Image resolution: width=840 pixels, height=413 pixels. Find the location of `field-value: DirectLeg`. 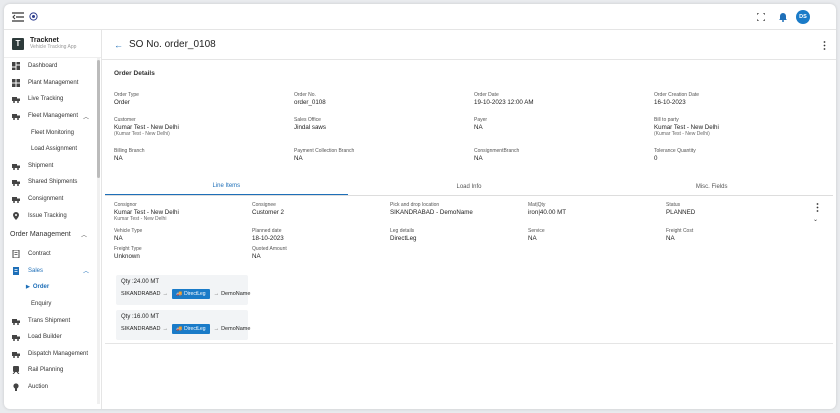

field-value: DirectLeg is located at coordinates (403, 238).